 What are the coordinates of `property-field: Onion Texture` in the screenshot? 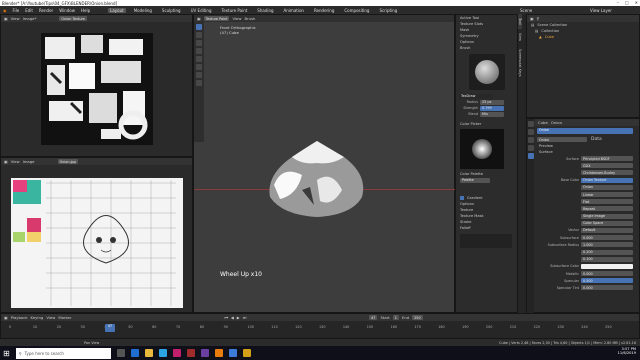 It's located at (607, 180).